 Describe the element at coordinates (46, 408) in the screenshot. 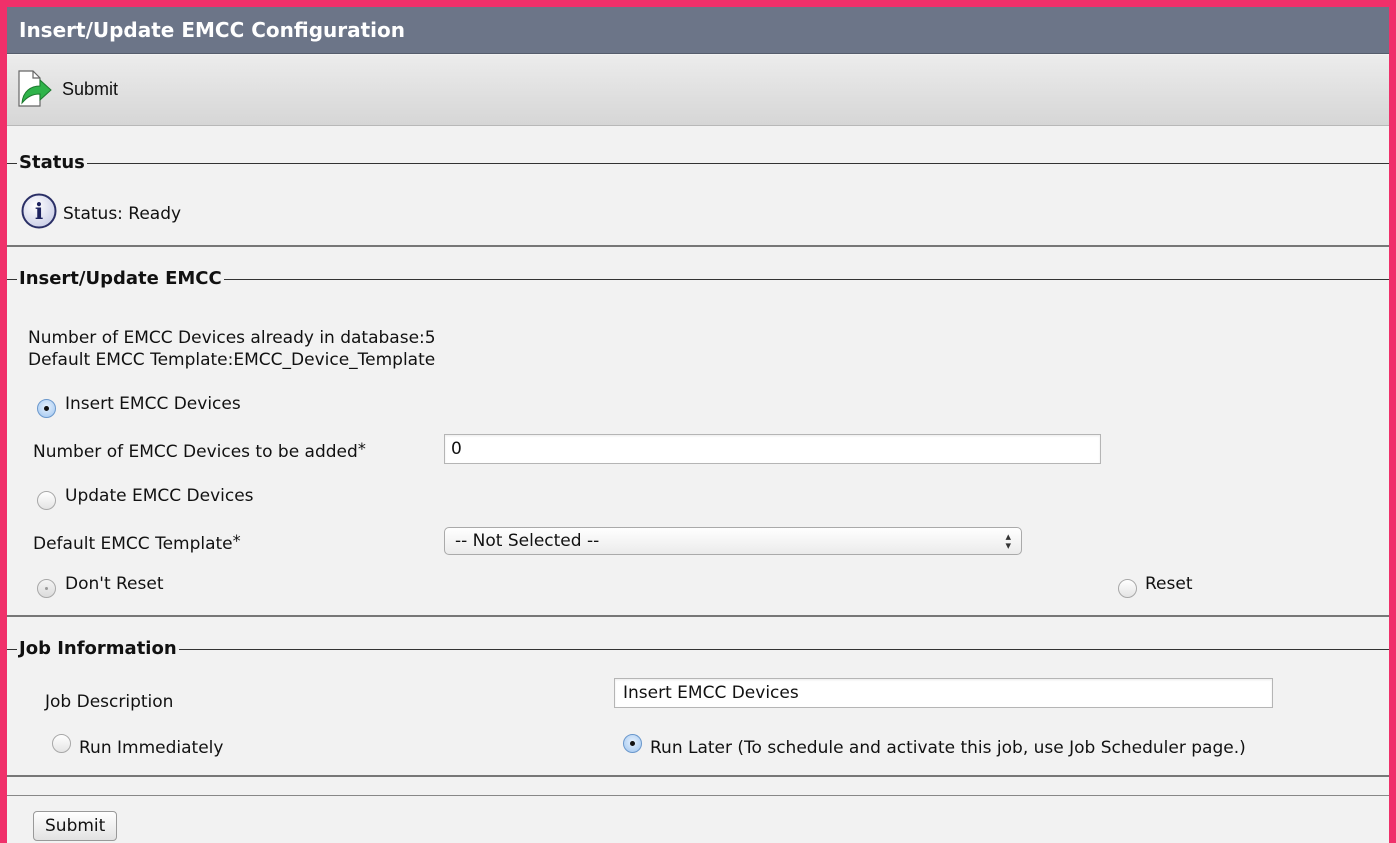

I see `insert-devices-radio` at that location.